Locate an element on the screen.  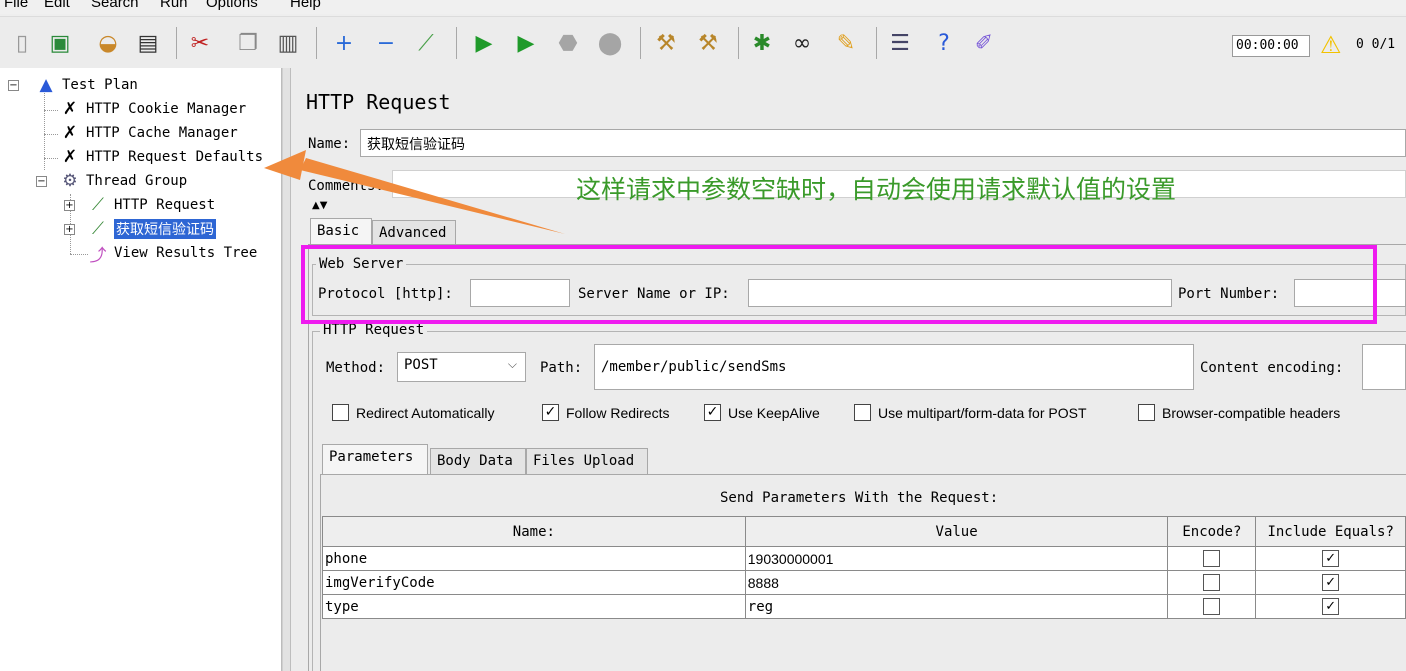
arrow-head is located at coordinates (285, 165).